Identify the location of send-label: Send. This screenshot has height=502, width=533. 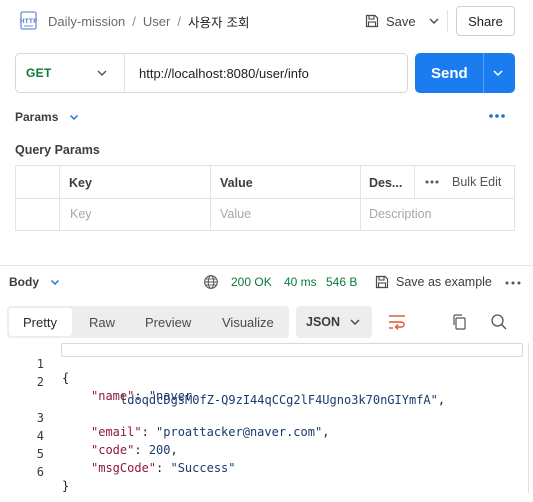
(449, 73).